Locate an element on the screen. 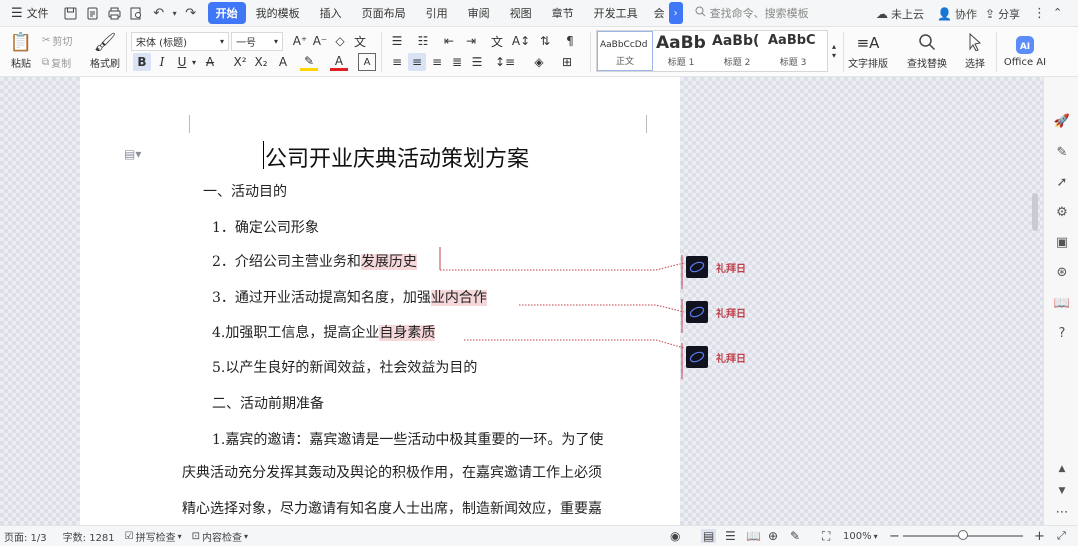 The height and width of the screenshot is (546, 1078). shading-icon: ◈ is located at coordinates (539, 62).